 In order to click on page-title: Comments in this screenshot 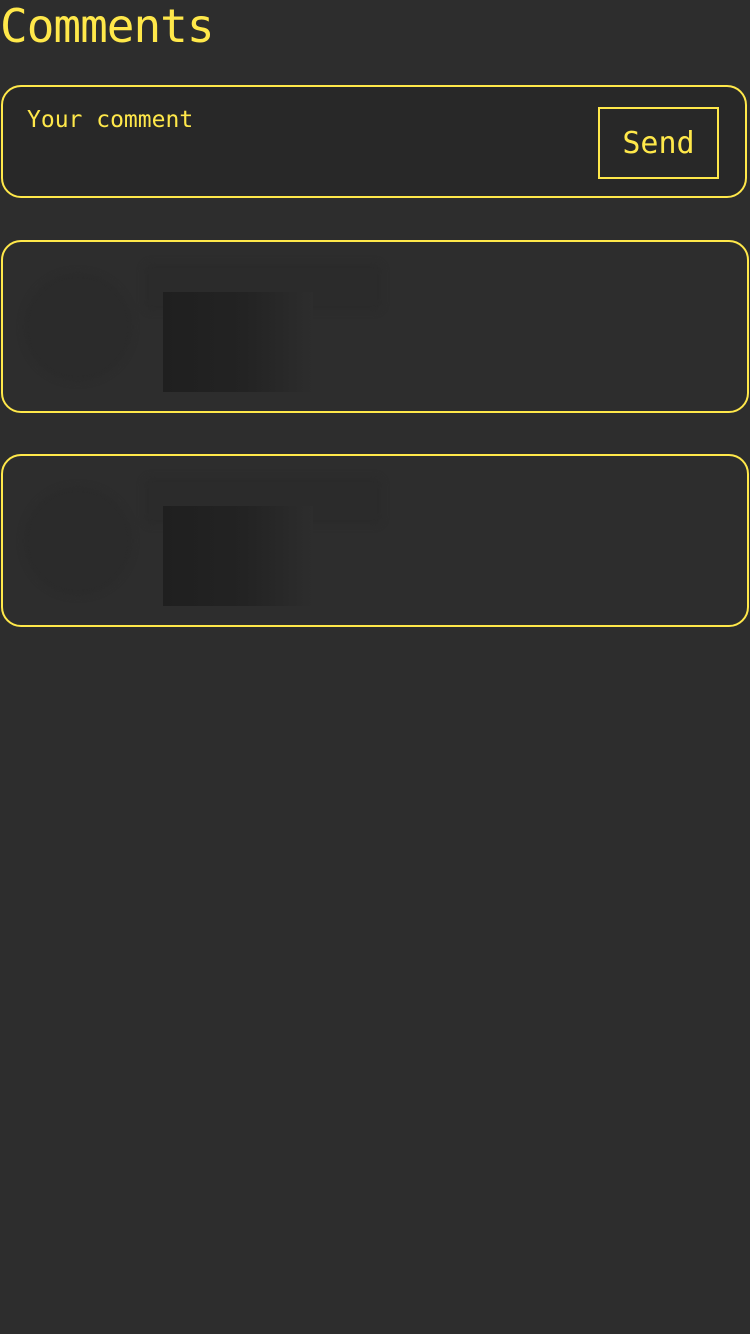, I will do `click(107, 26)`.